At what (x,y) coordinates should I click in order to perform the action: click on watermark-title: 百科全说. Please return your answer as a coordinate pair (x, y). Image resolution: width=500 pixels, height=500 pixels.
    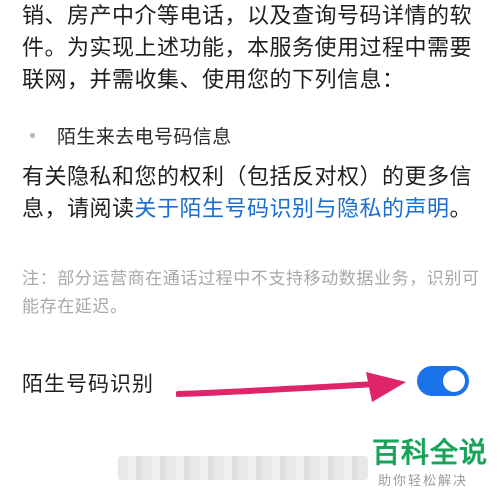
    Looking at the image, I should click on (430, 452).